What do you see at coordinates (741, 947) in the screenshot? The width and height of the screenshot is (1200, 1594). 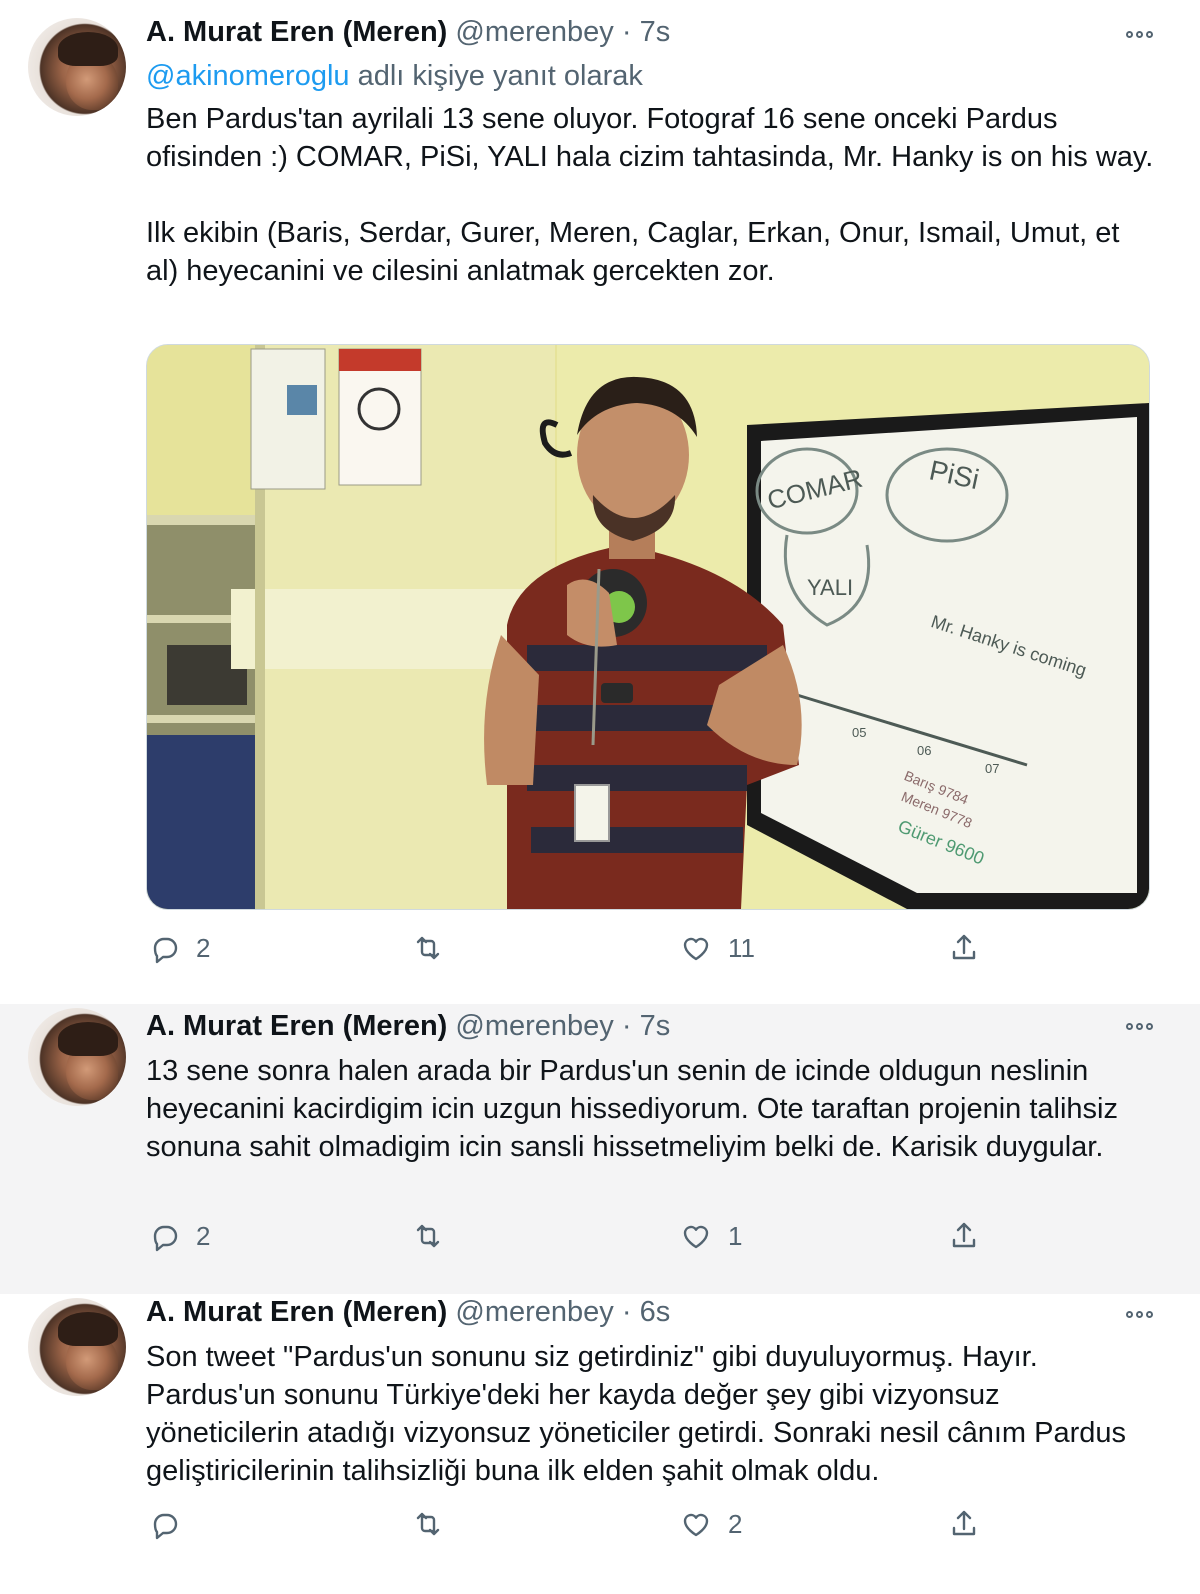 I see `like-count: 11` at bounding box center [741, 947].